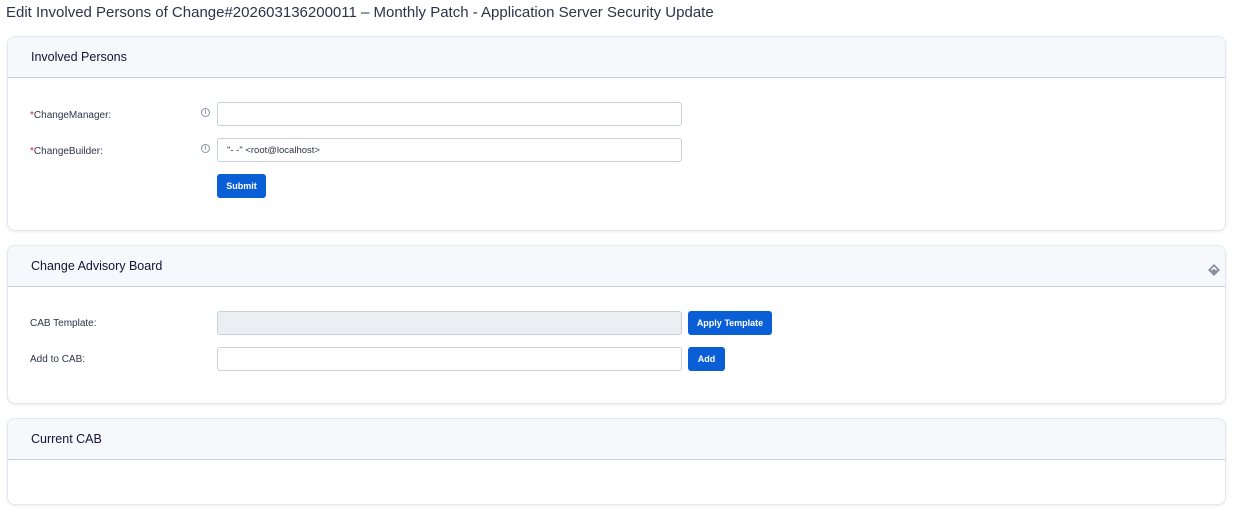  What do you see at coordinates (616, 266) in the screenshot?
I see `cab-header: Change Advisory Board` at bounding box center [616, 266].